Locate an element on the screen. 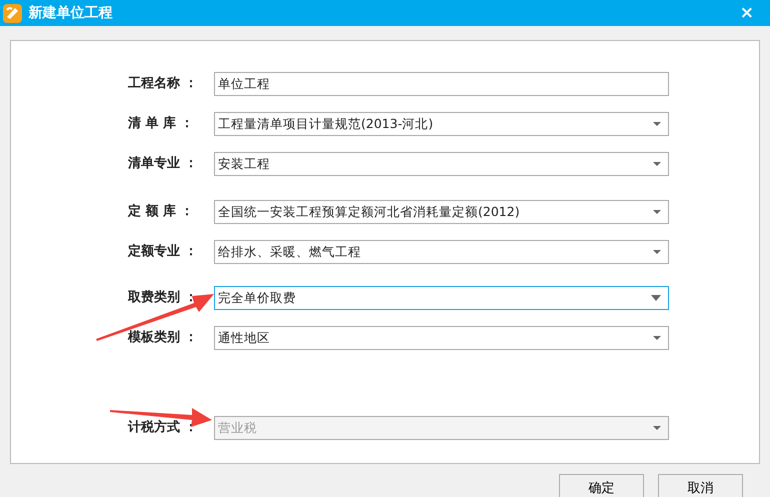 The height and width of the screenshot is (497, 770). dropdown-field: 工程量清单项目计量规范(2013-河北) is located at coordinates (441, 124).